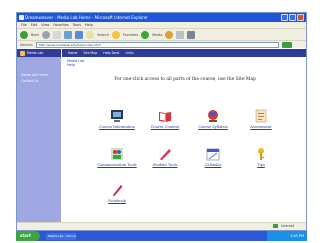 The height and width of the screenshot is (243, 324). I want to click on nav-site-map: Site Map, so click(90, 53).